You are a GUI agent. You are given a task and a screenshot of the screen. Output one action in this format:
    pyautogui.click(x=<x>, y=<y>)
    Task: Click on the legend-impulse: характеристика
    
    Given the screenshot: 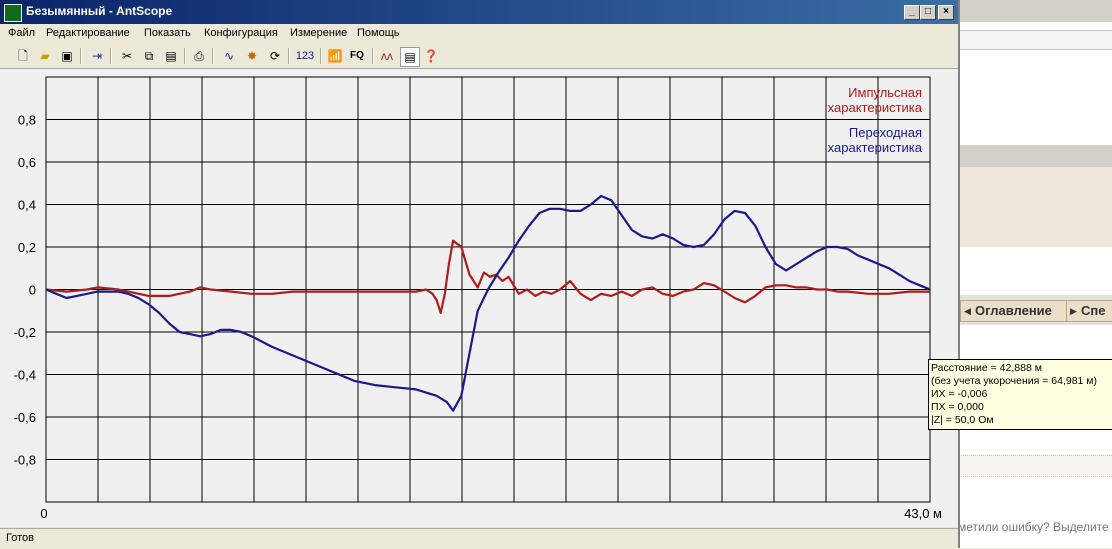 What is the action you would take?
    pyautogui.click(x=875, y=107)
    